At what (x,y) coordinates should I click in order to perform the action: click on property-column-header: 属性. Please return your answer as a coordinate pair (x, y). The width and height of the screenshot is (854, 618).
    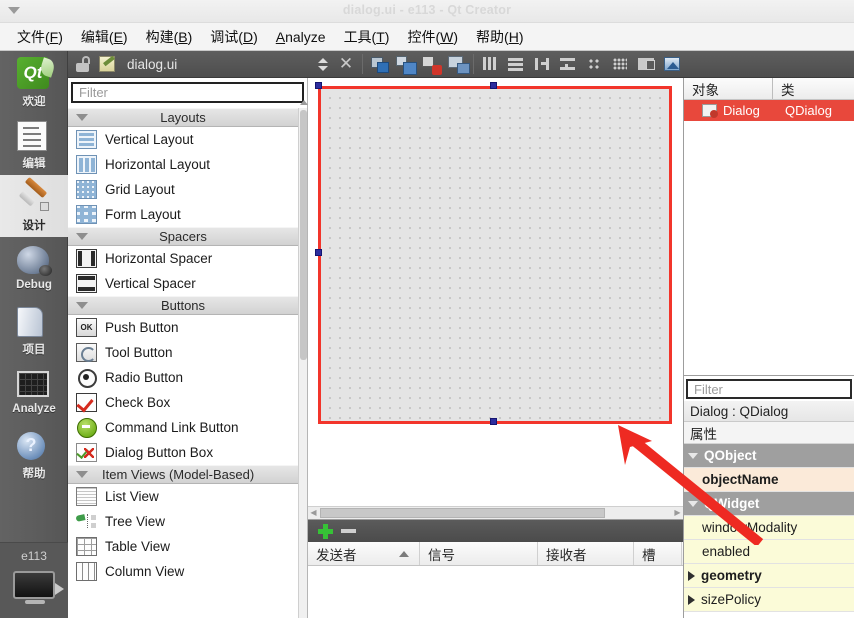
    Looking at the image, I should click on (769, 433).